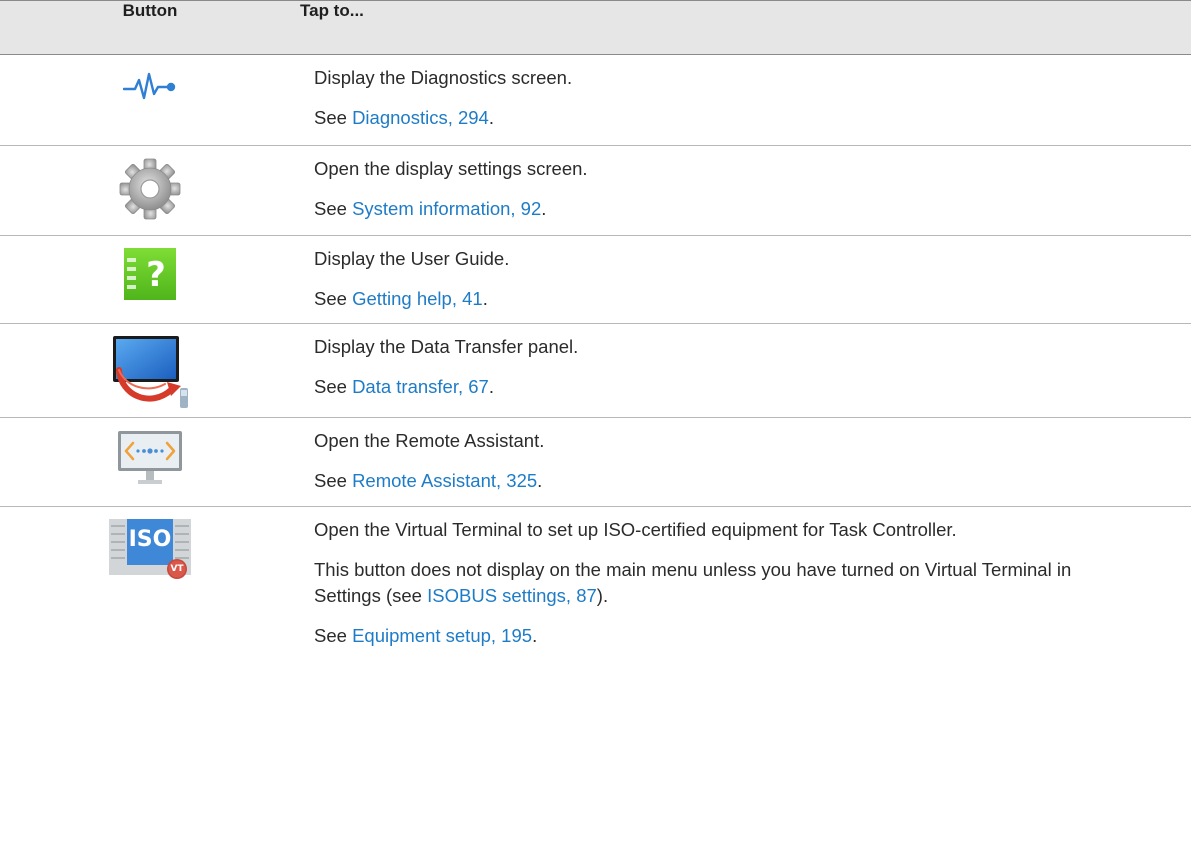 This screenshot has width=1191, height=865. What do you see at coordinates (153, 375) in the screenshot?
I see `data-transfer-icon` at bounding box center [153, 375].